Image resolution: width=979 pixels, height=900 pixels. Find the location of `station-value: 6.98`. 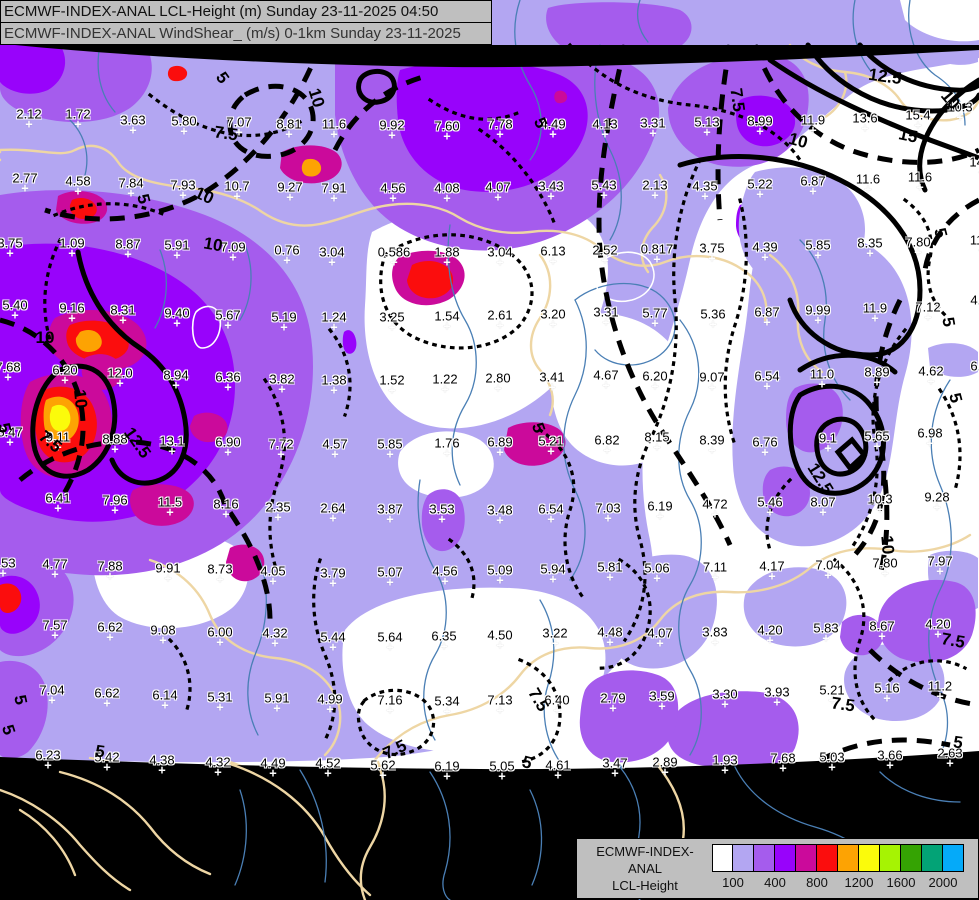

station-value: 6.98 is located at coordinates (930, 433).